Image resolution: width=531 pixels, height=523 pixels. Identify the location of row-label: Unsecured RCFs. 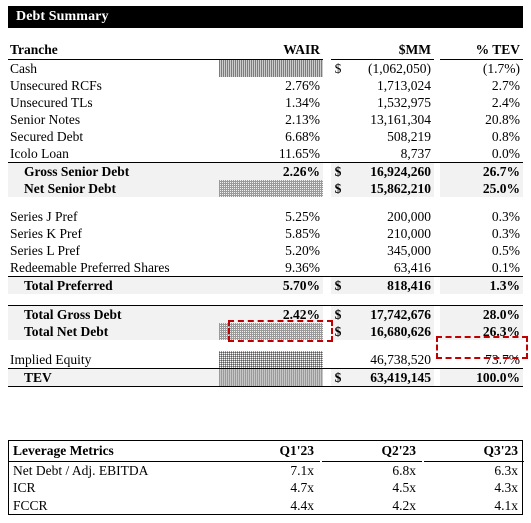
(56, 85).